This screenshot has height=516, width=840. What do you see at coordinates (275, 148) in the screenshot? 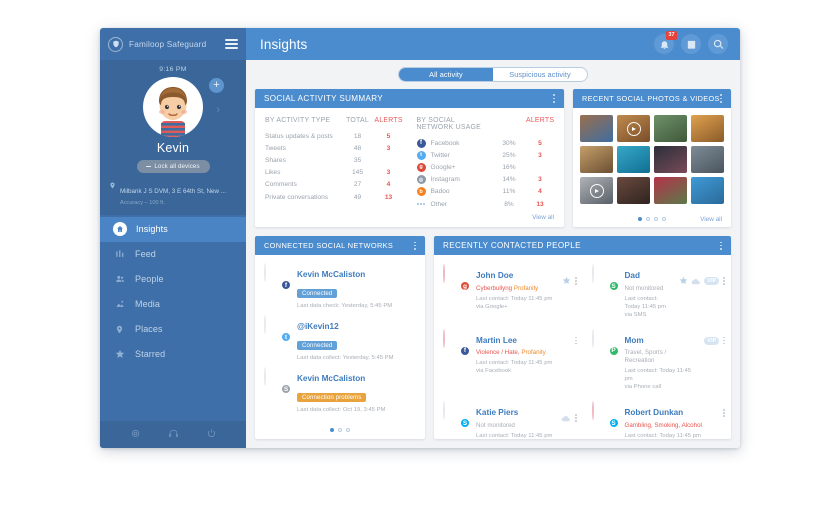
I see `row-label: Tweets` at bounding box center [275, 148].